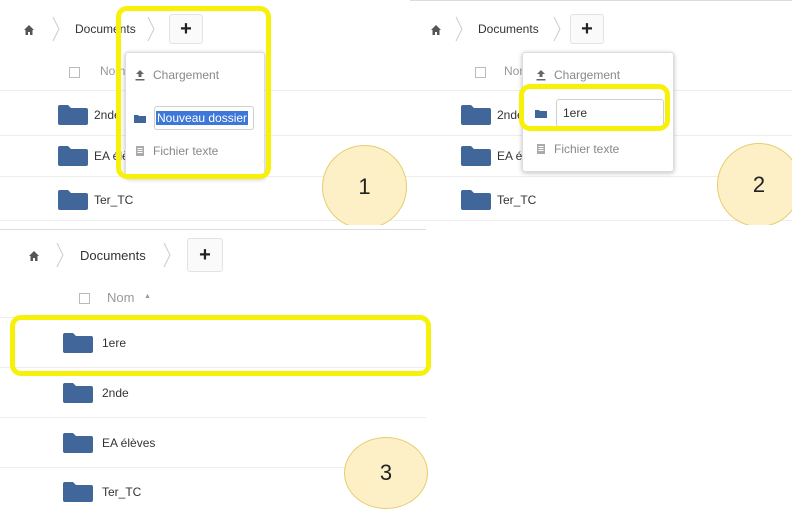  I want to click on text-file-icon, so click(541, 149).